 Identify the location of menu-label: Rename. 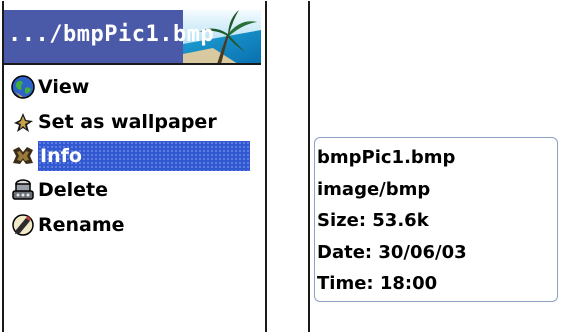
(81, 225).